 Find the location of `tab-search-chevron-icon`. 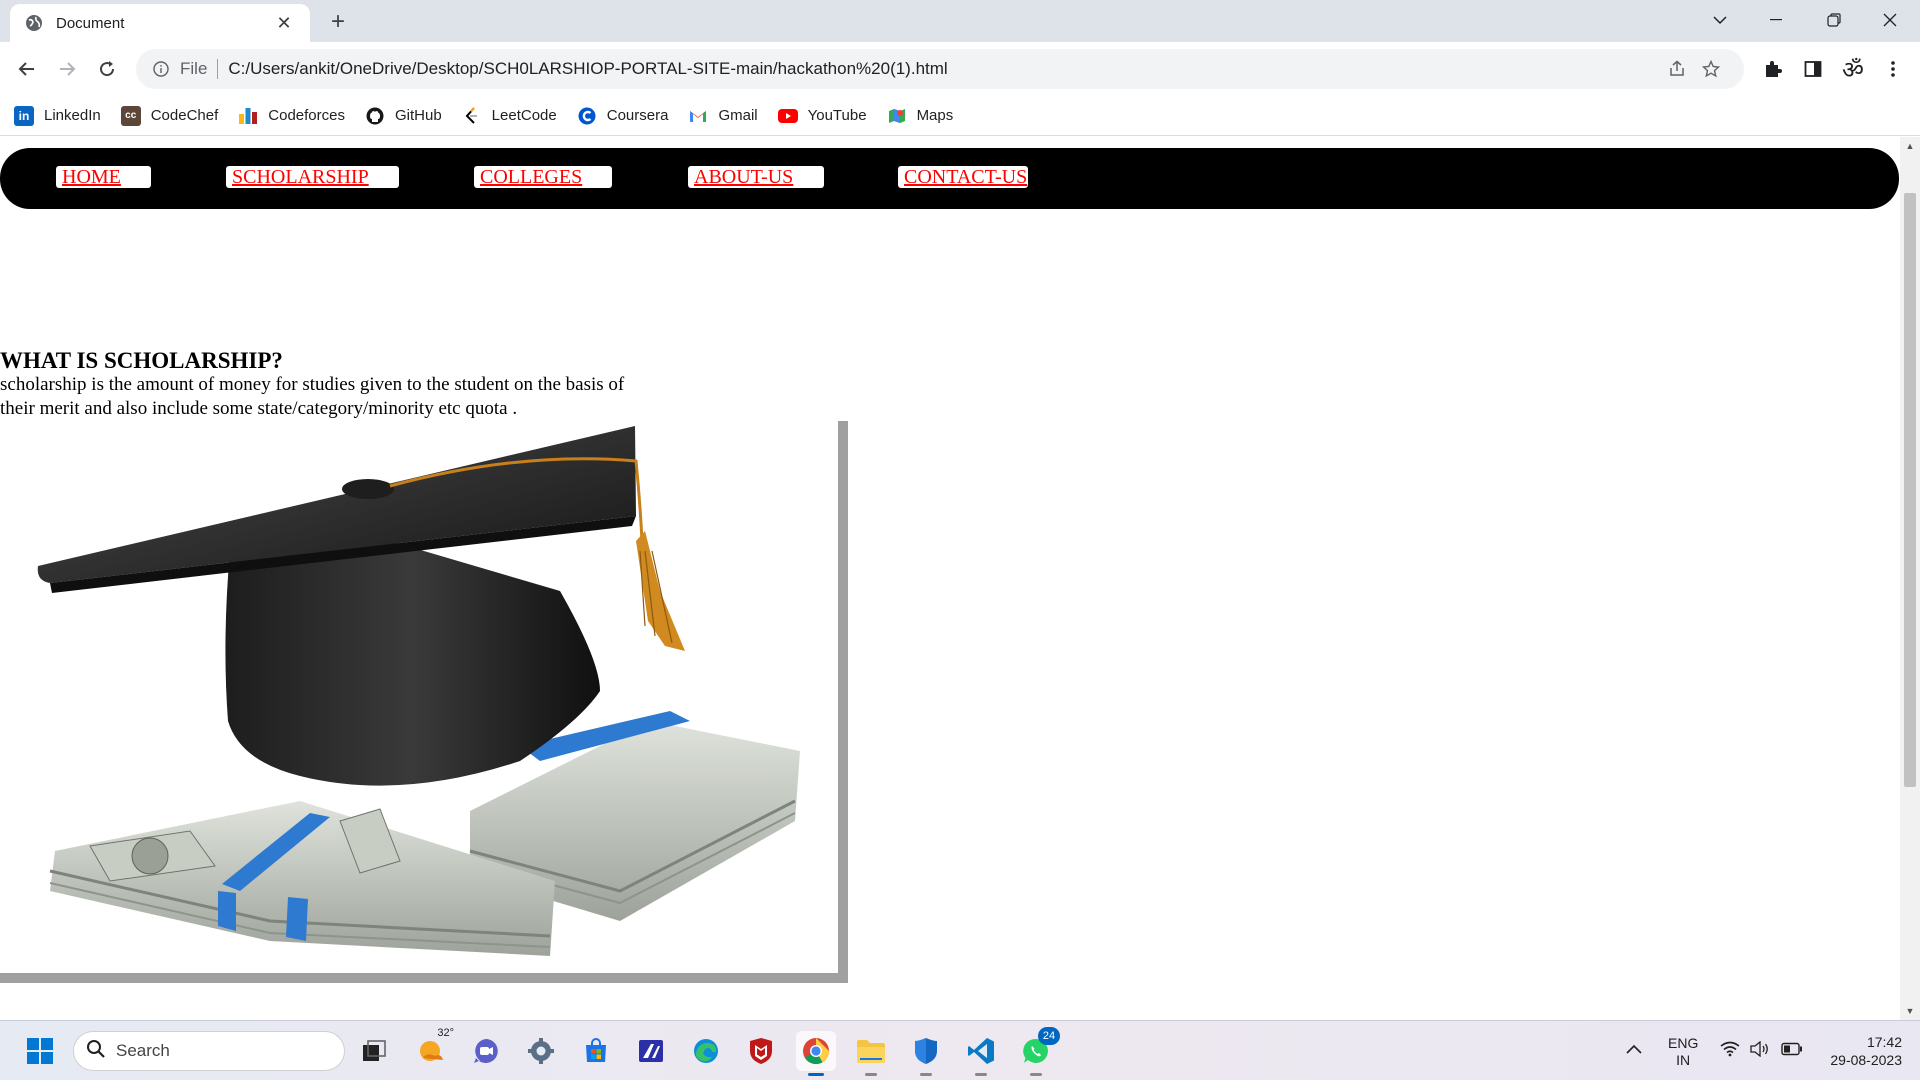

tab-search-chevron-icon is located at coordinates (1720, 20).